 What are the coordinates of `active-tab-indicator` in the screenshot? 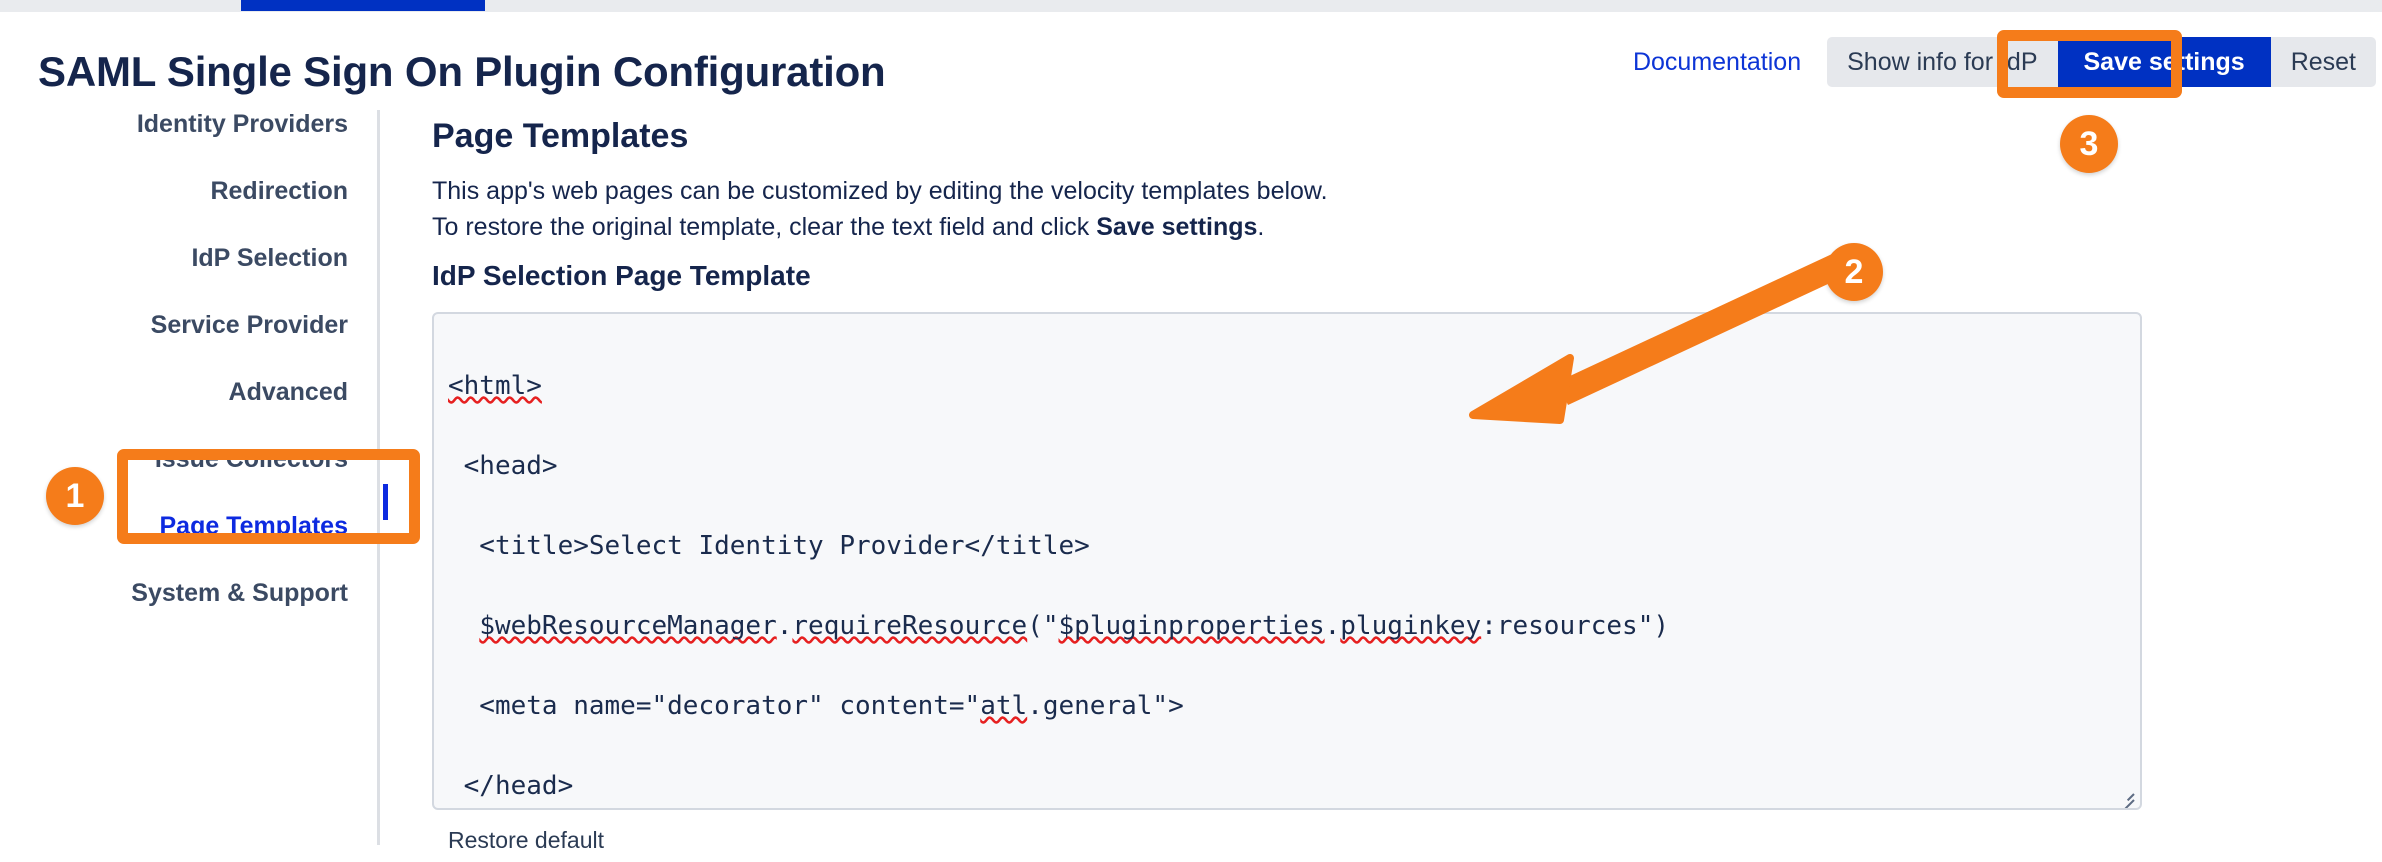 It's located at (363, 5).